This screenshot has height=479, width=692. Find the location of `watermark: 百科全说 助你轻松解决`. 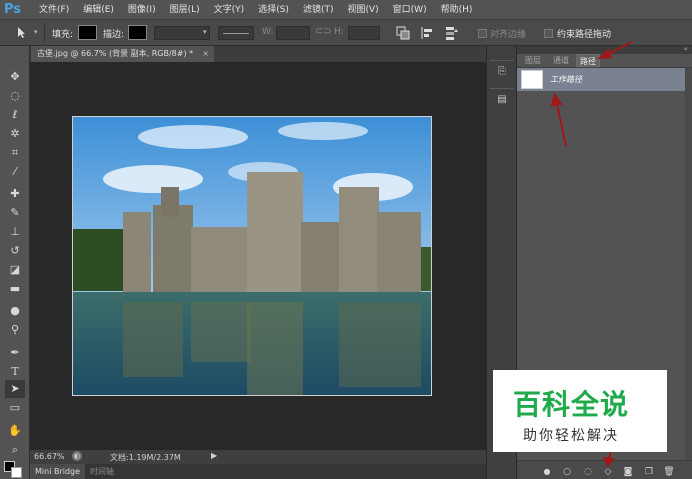

watermark: 百科全说 助你轻松解决 is located at coordinates (580, 411).